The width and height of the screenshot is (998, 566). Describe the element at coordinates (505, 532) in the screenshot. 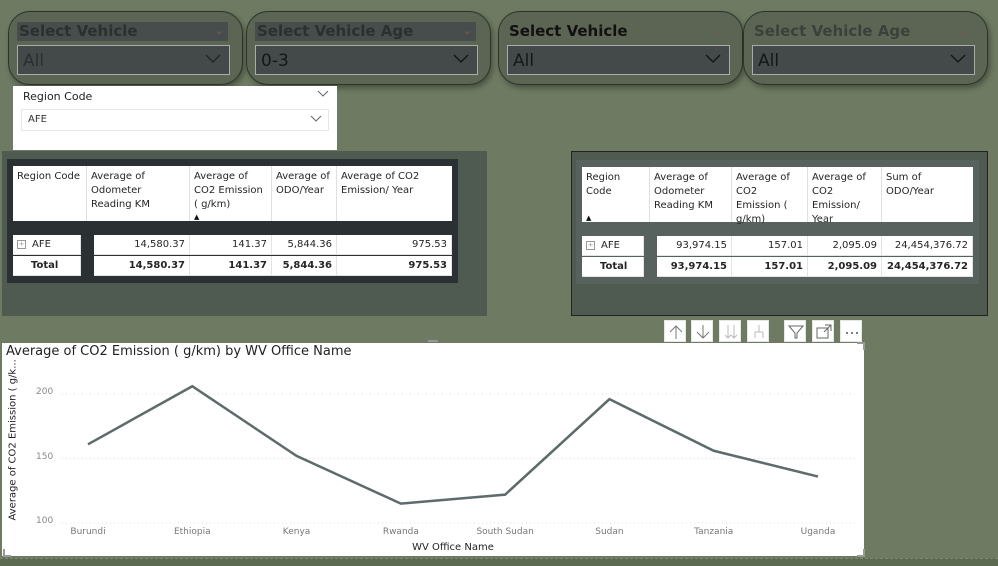

I see `x-tick-label: South Sudan` at that location.